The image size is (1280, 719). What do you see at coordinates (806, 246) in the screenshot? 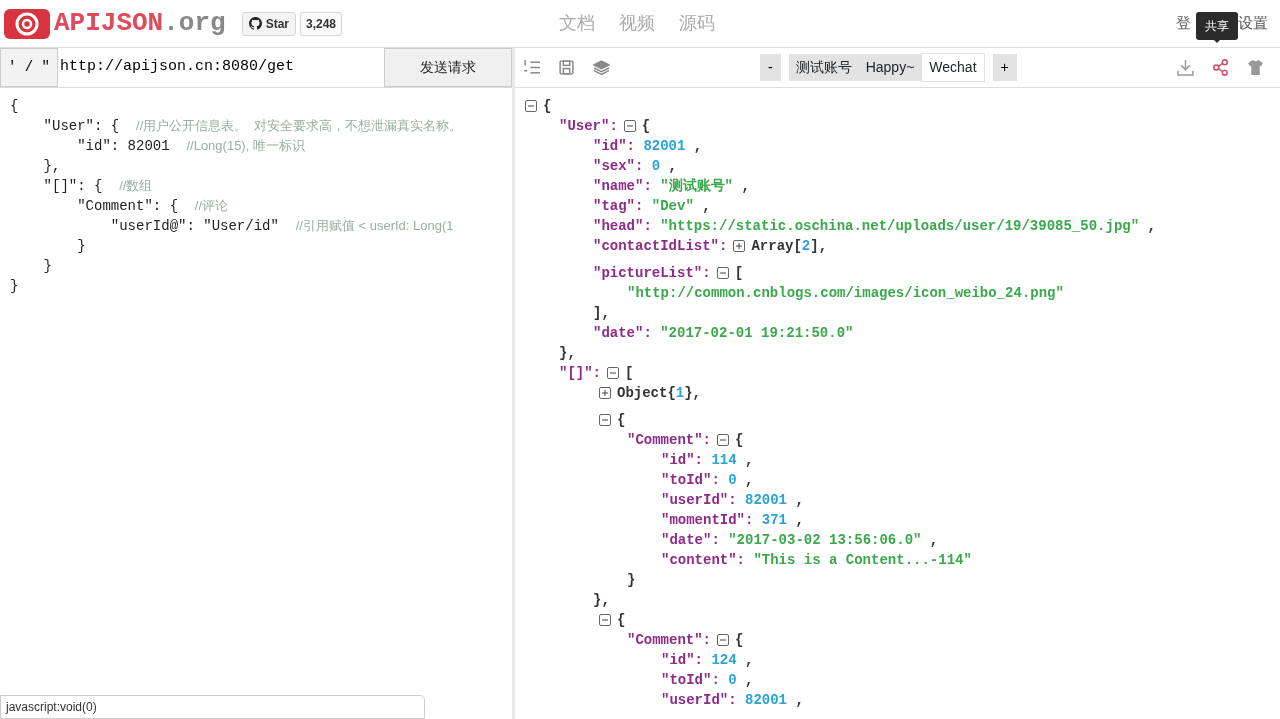
I see `item-count: 2` at bounding box center [806, 246].